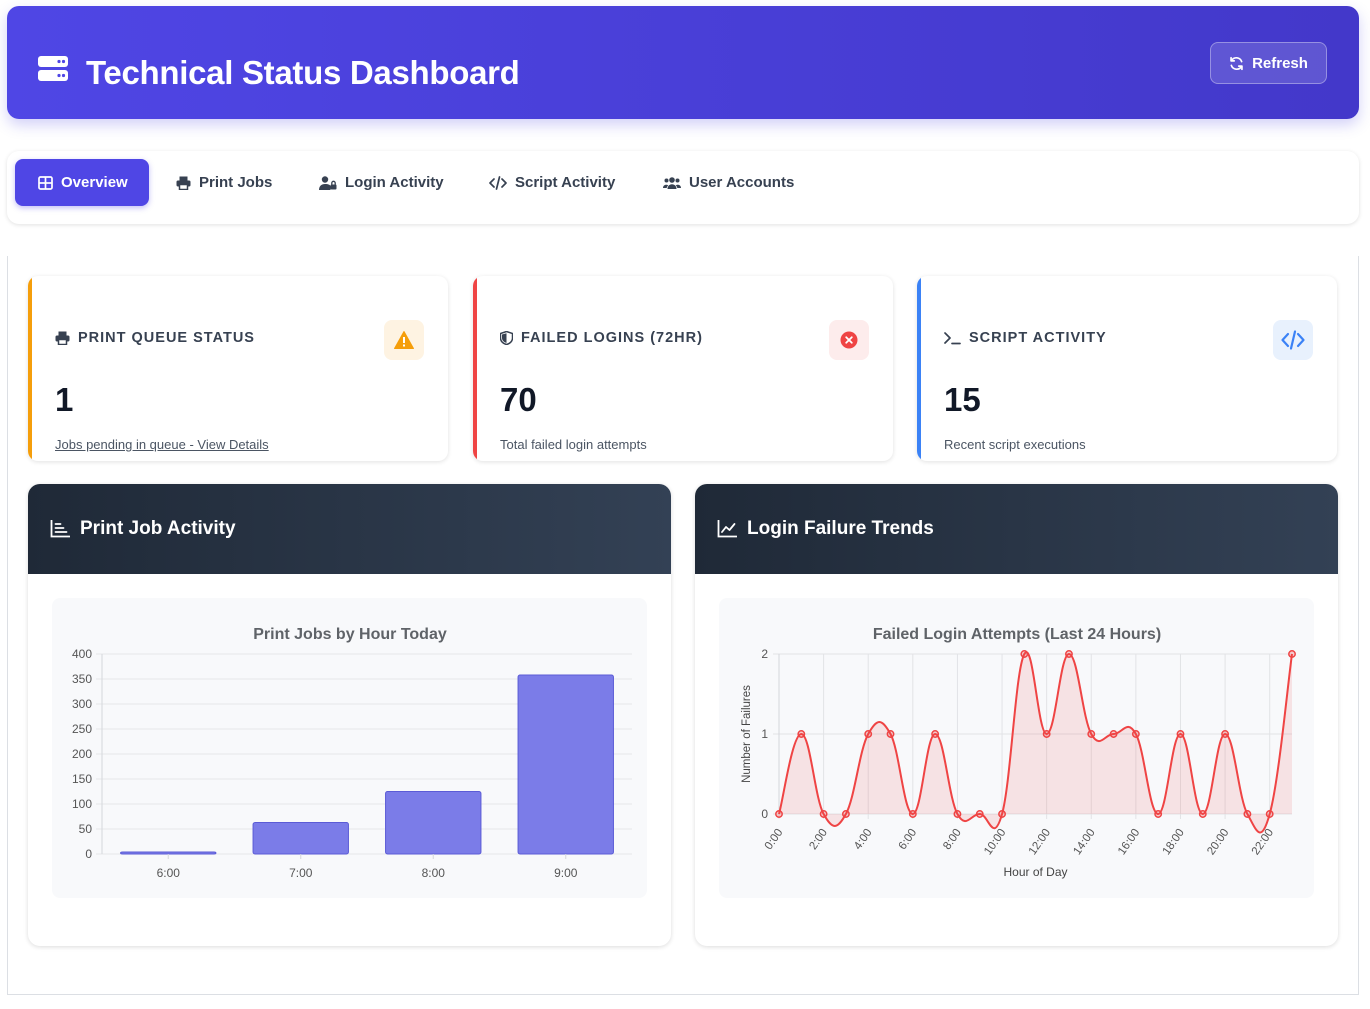  I want to click on y-tick-label: 150, so click(82, 779).